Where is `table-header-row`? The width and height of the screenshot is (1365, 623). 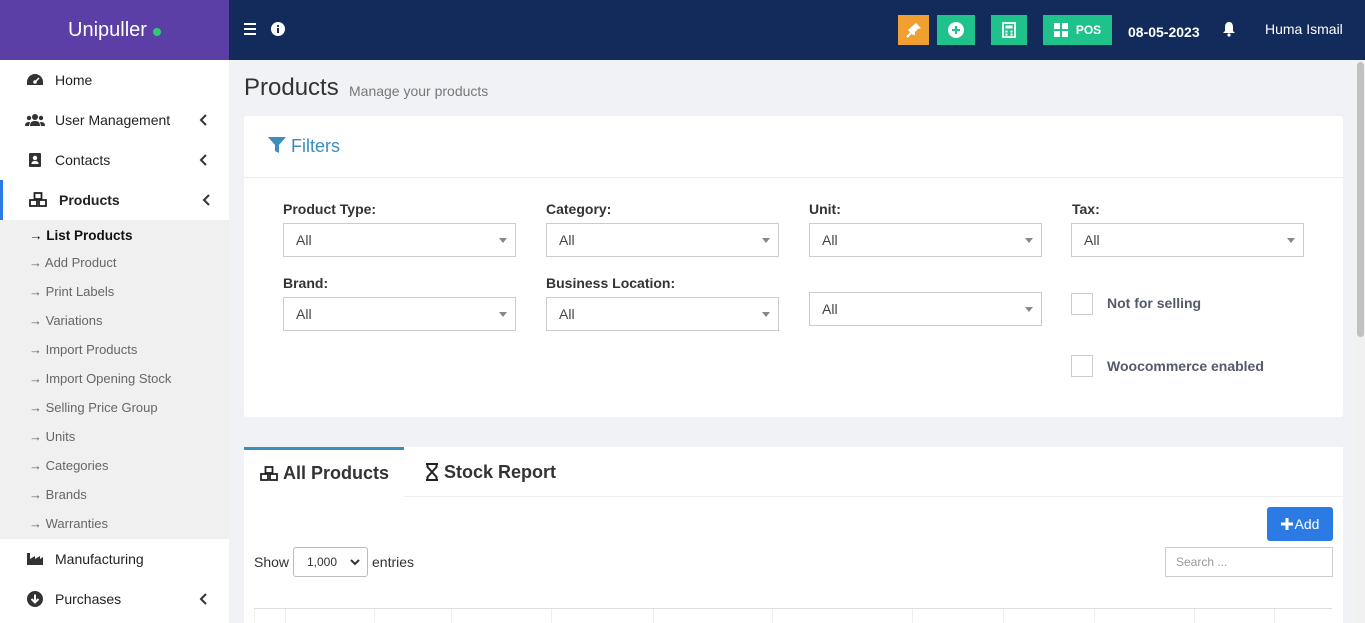 table-header-row is located at coordinates (793, 615).